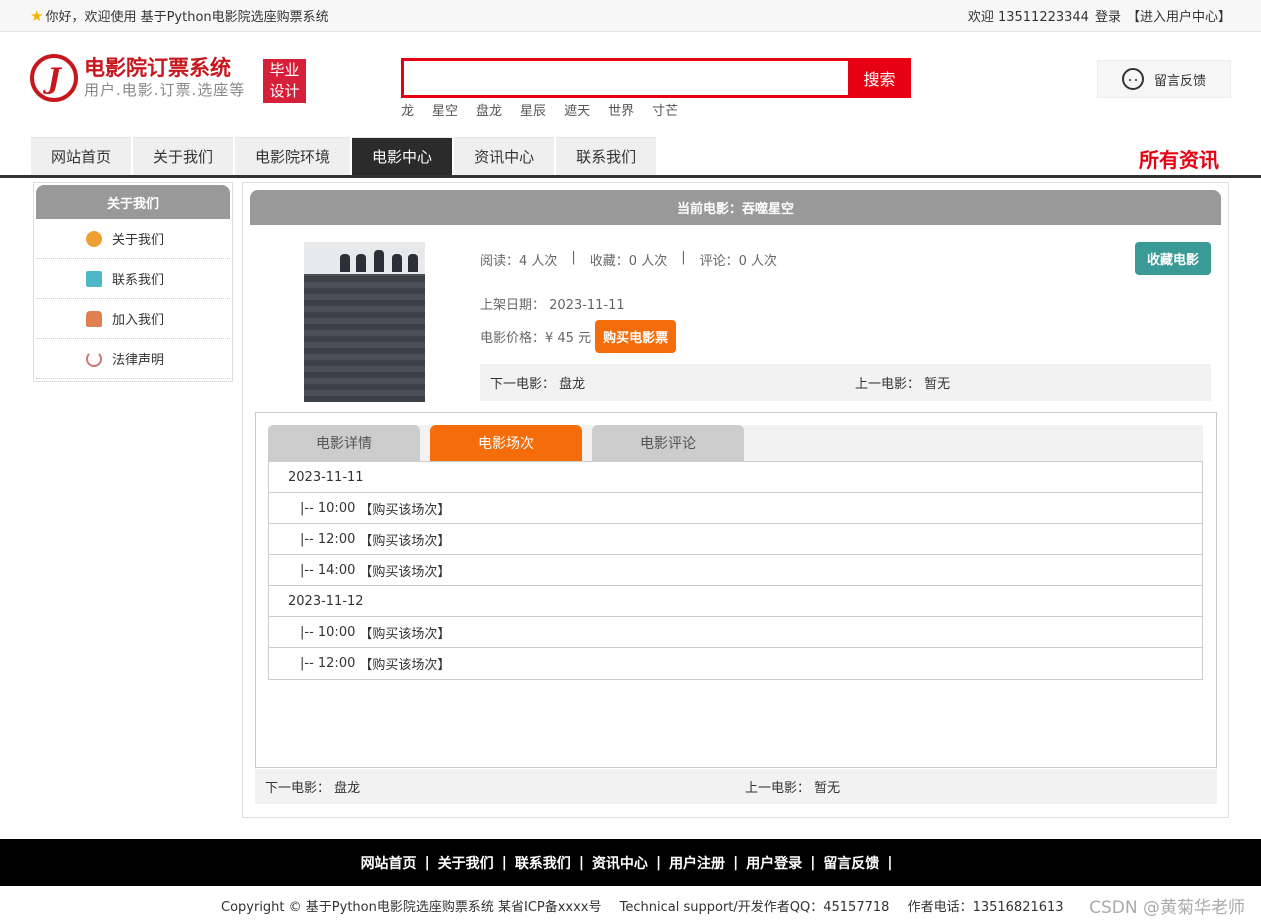 This screenshot has width=1261, height=924. What do you see at coordinates (738, 261) in the screenshot?
I see `comment-count: 评论：0 人次` at bounding box center [738, 261].